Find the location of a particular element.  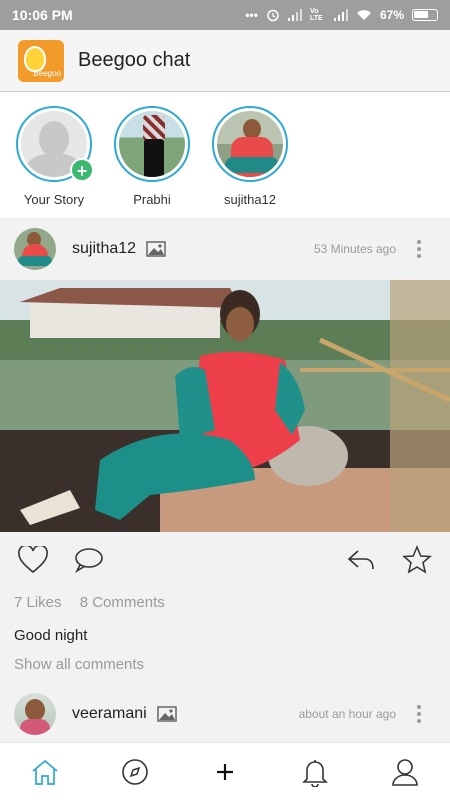

post-caption: Good night is located at coordinates (51, 635).